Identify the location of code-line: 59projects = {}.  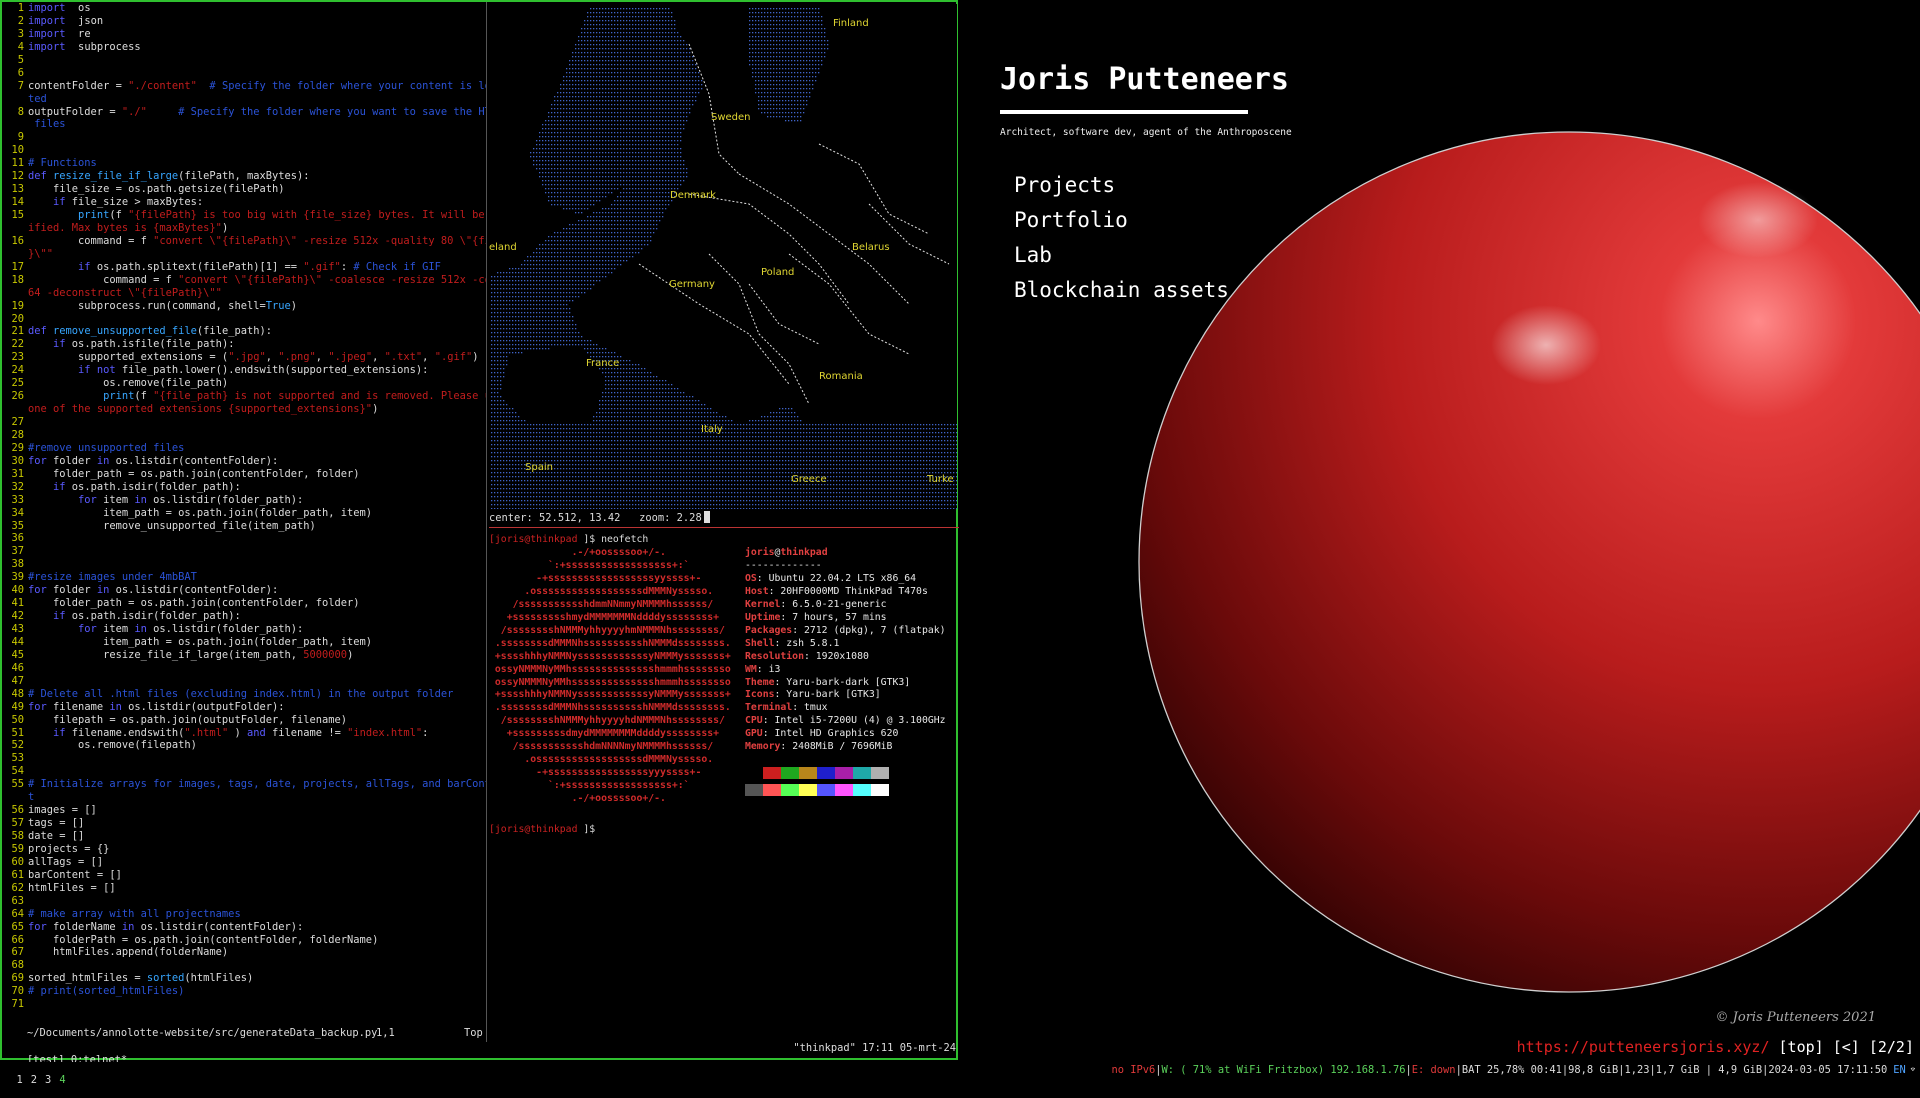
(244, 849).